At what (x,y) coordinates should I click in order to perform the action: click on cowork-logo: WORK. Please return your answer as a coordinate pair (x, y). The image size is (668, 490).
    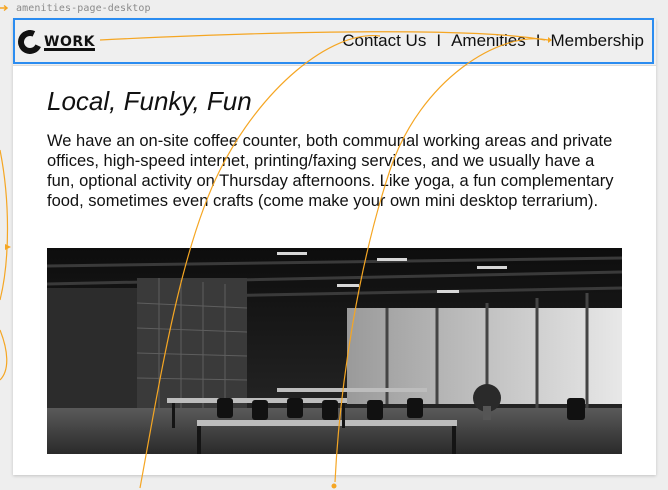
    Looking at the image, I should click on (63, 42).